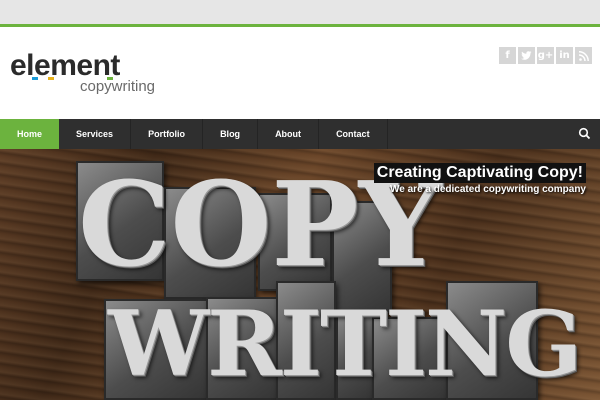 Image resolution: width=600 pixels, height=400 pixels. Describe the element at coordinates (289, 134) in the screenshot. I see `nav-item-about: About` at that location.